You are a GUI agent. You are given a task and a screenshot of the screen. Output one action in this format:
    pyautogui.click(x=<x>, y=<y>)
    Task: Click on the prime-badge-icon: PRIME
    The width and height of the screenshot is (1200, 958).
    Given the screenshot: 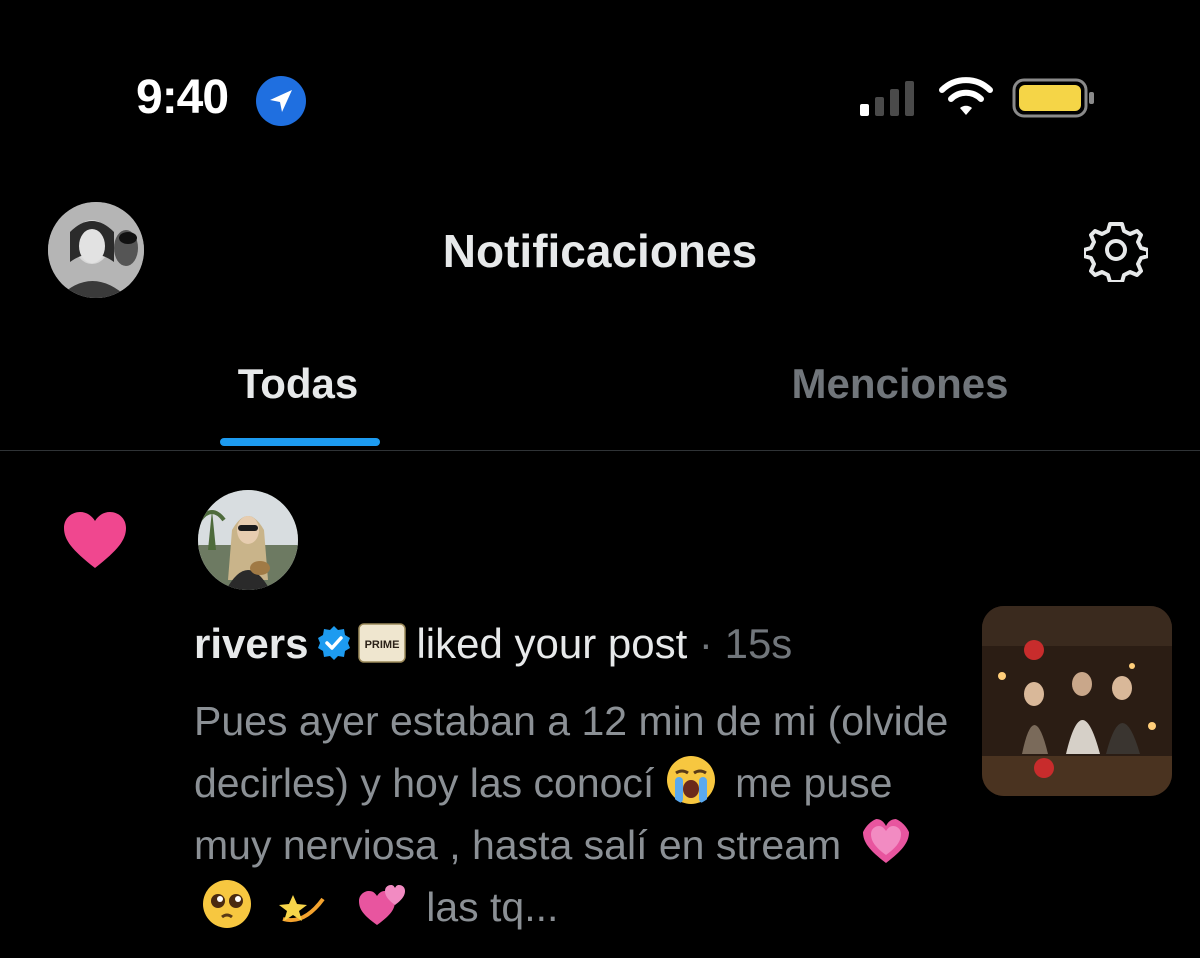 What is the action you would take?
    pyautogui.click(x=382, y=643)
    